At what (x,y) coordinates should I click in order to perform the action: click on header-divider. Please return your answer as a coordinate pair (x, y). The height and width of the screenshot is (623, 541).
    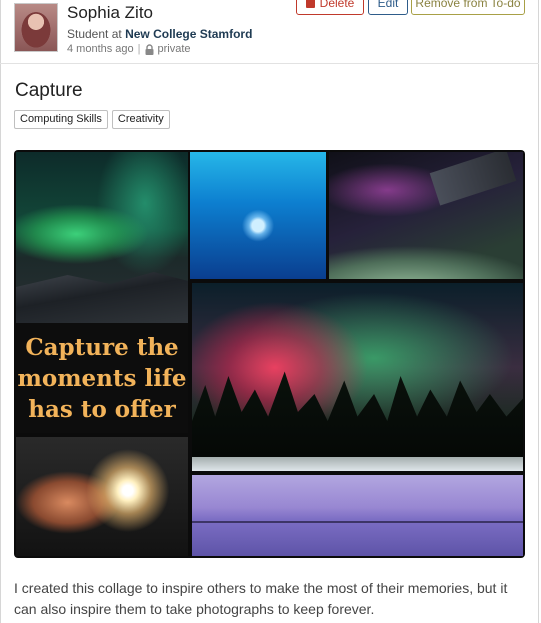
    Looking at the image, I should click on (269, 63).